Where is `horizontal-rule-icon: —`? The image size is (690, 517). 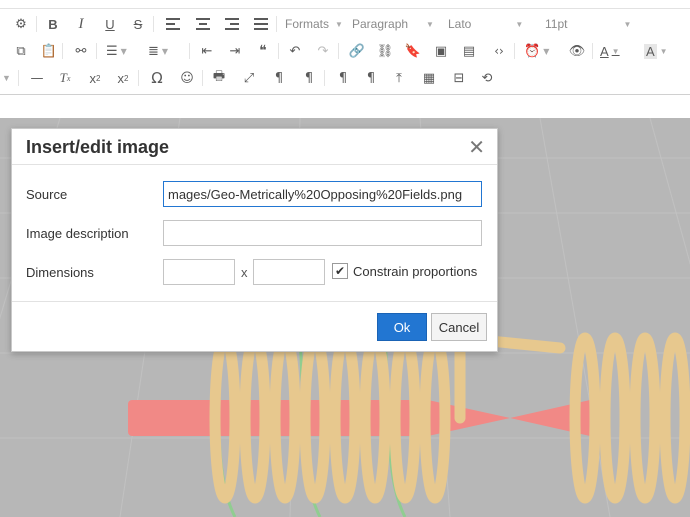
horizontal-rule-icon: — is located at coordinates (37, 78).